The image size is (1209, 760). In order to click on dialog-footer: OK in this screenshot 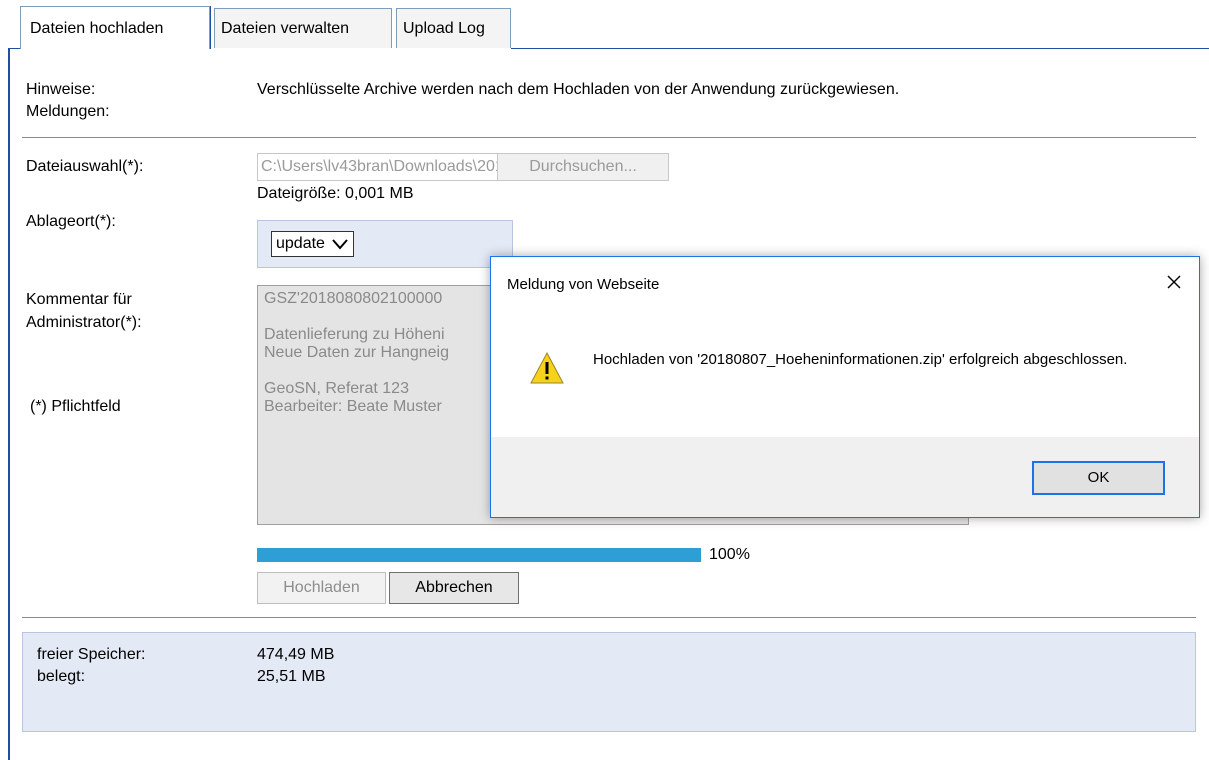, I will do `click(845, 477)`.